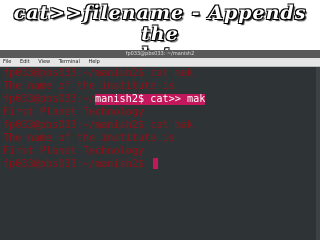 This screenshot has height=240, width=320. Describe the element at coordinates (69, 62) in the screenshot. I see `menu-terminal: Terminal` at that location.